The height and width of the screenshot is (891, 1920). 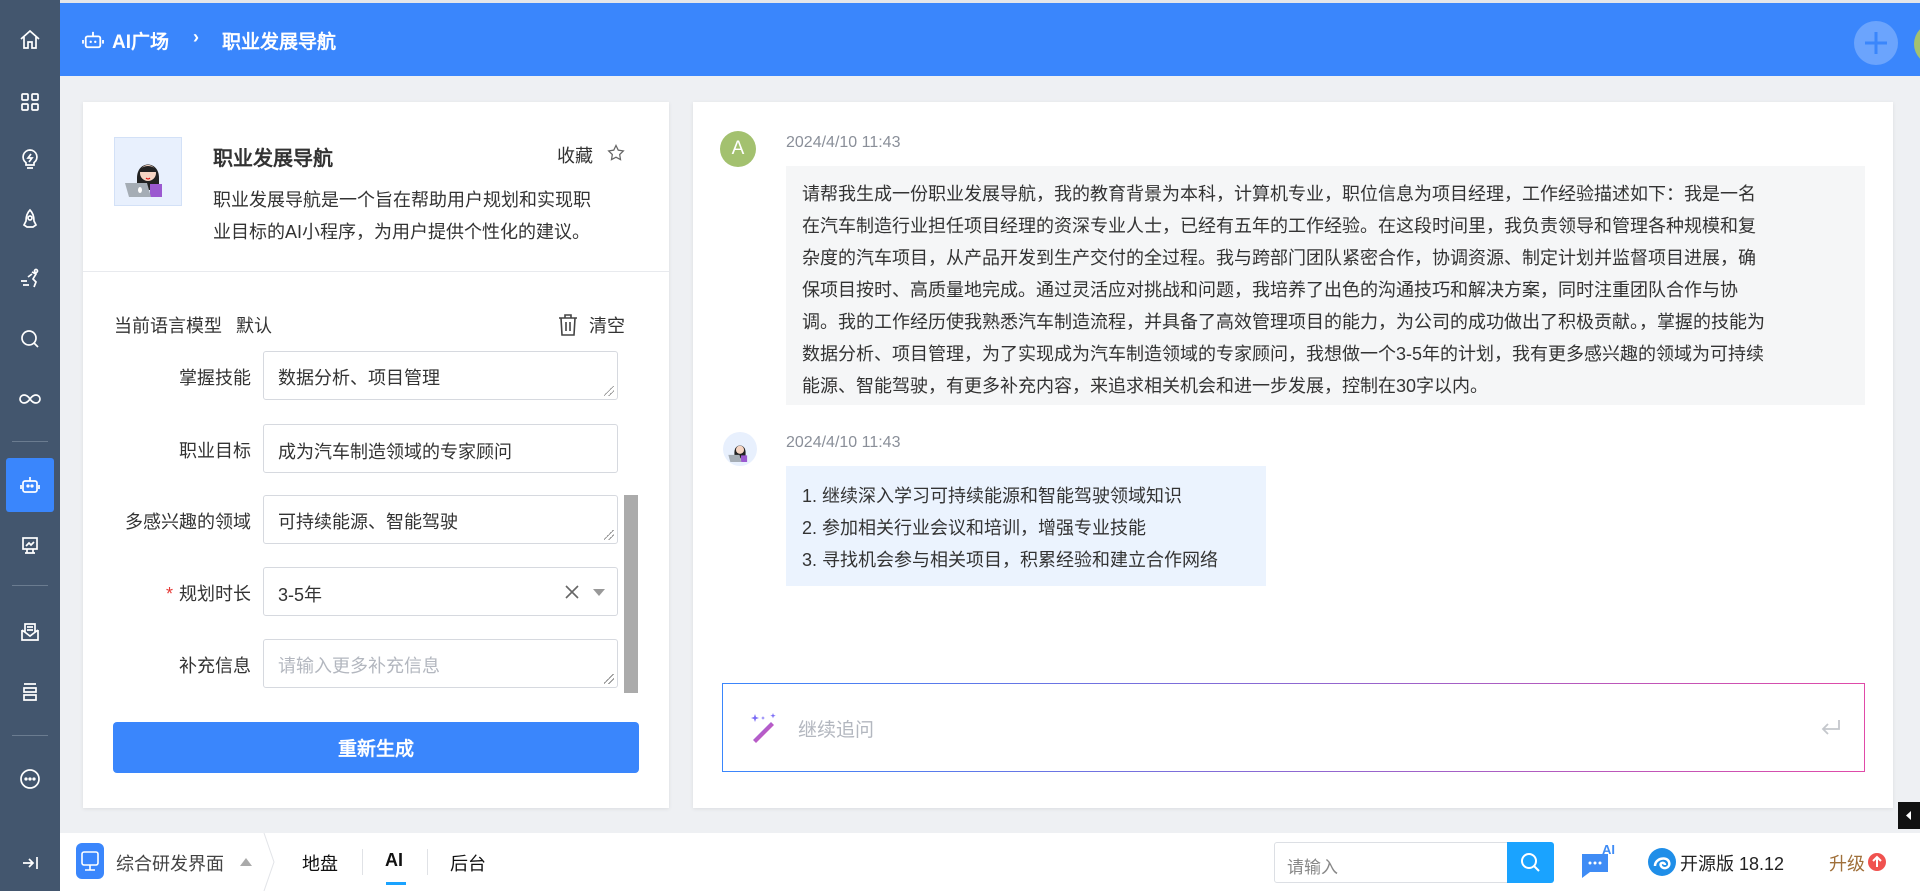 I want to click on goal-value: 成为汽车制造领域的专家顾问, so click(x=395, y=452).